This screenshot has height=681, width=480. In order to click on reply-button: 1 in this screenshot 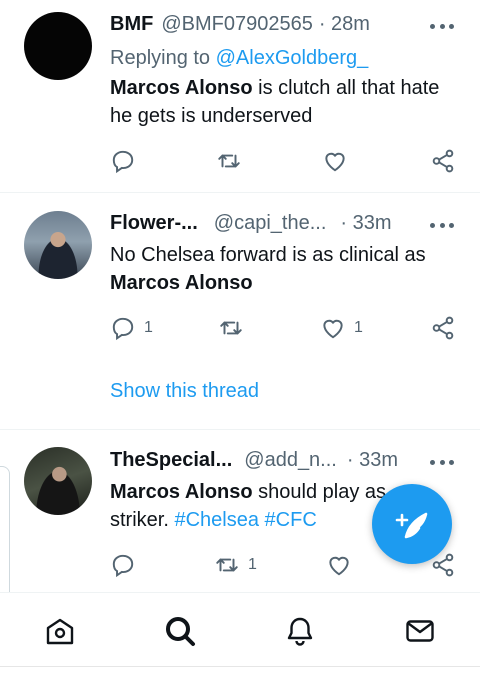, I will do `click(131, 328)`.